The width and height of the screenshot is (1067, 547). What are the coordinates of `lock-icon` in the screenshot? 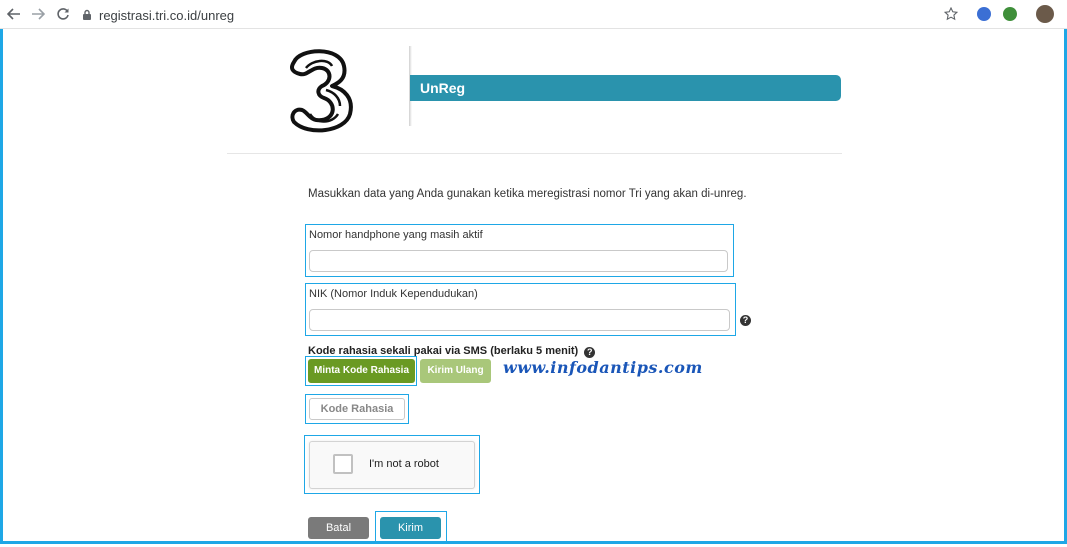 It's located at (87, 14).